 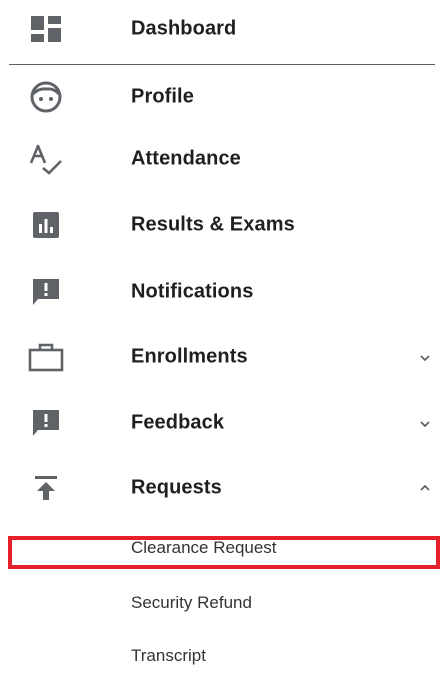 What do you see at coordinates (168, 655) in the screenshot?
I see `submenu-label: Transcript` at bounding box center [168, 655].